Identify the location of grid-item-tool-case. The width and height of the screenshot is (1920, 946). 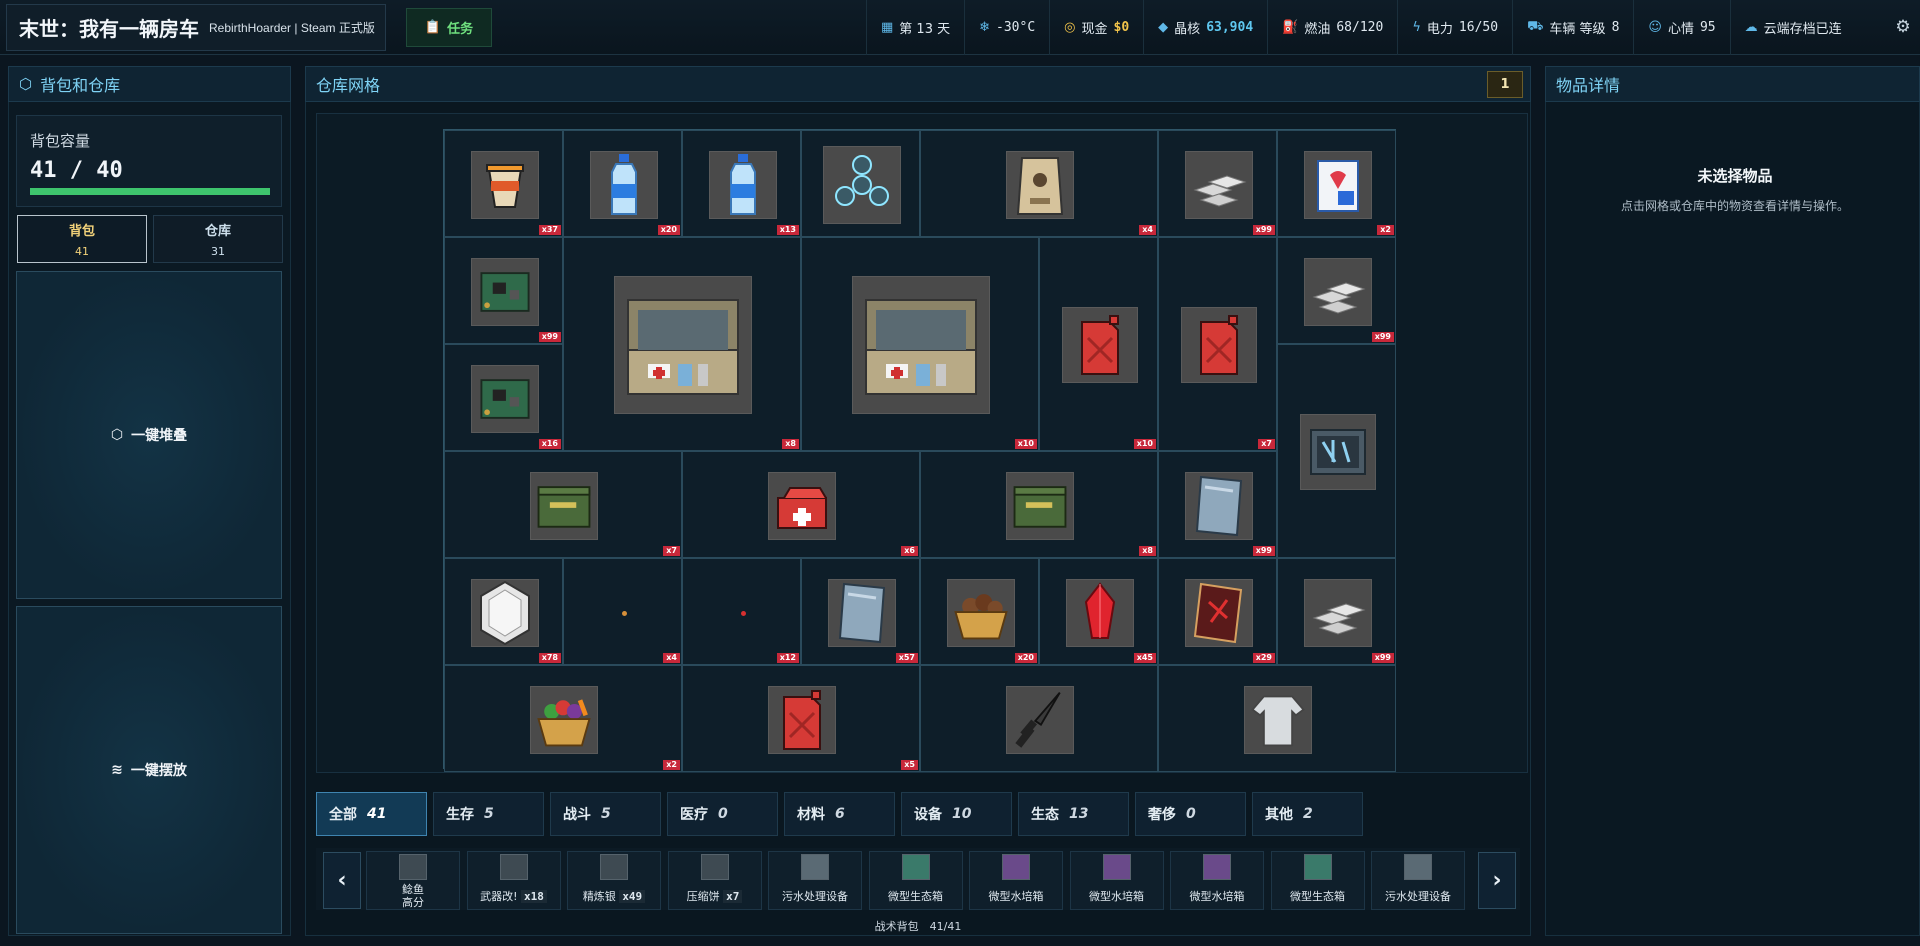
(1336, 451).